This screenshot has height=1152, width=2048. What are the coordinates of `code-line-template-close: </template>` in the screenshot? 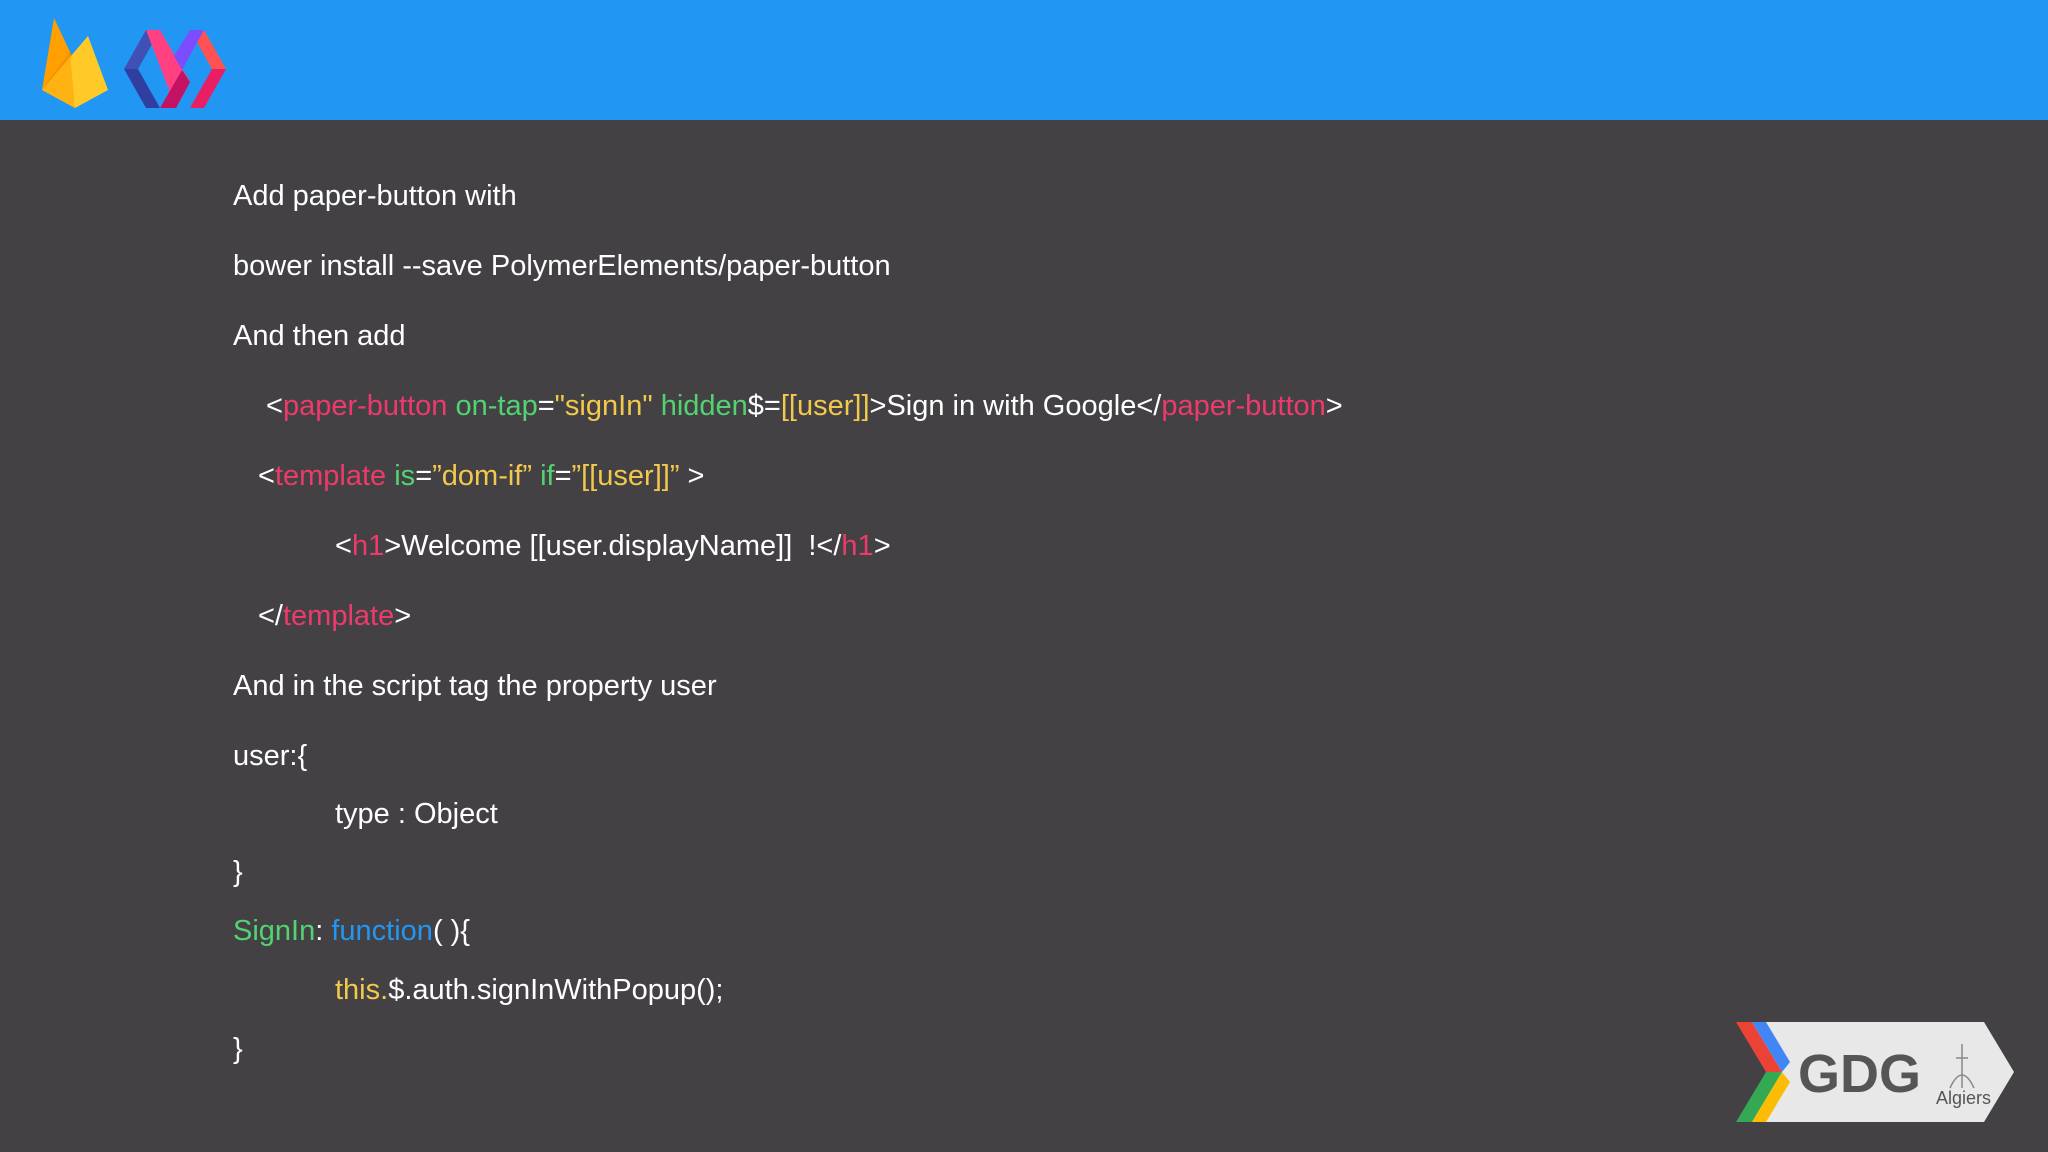 It's located at (334, 616).